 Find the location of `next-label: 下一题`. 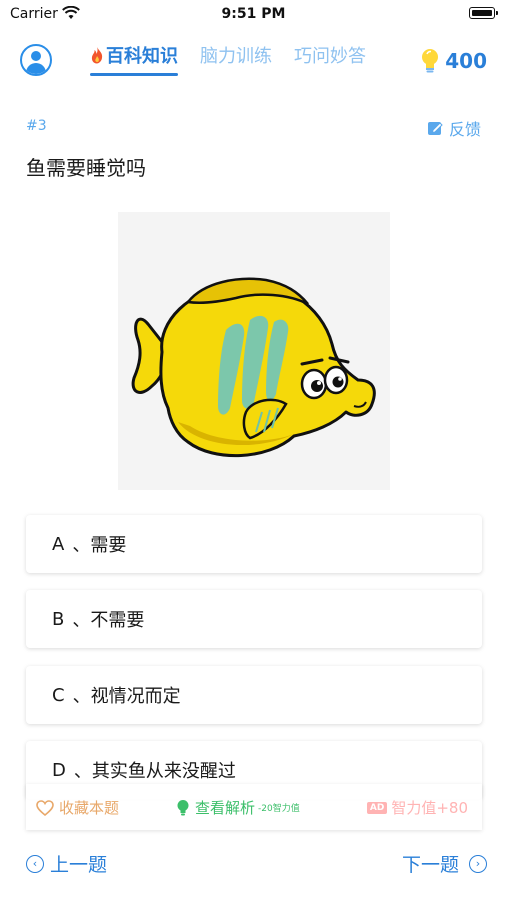

next-label: 下一题 is located at coordinates (430, 865).